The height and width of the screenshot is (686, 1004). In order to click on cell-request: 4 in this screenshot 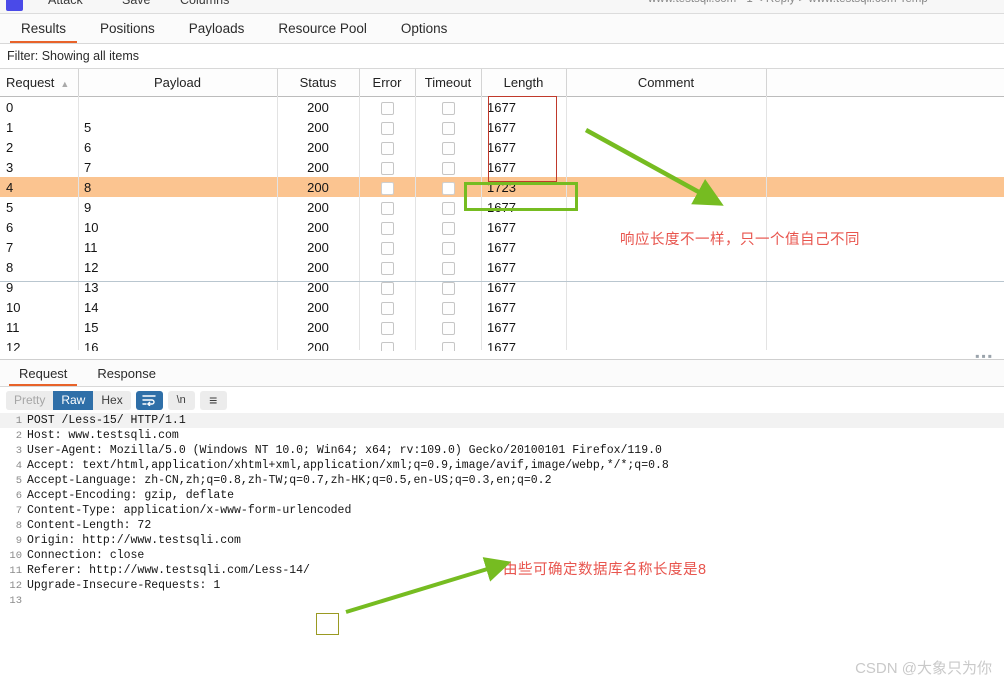, I will do `click(39, 187)`.